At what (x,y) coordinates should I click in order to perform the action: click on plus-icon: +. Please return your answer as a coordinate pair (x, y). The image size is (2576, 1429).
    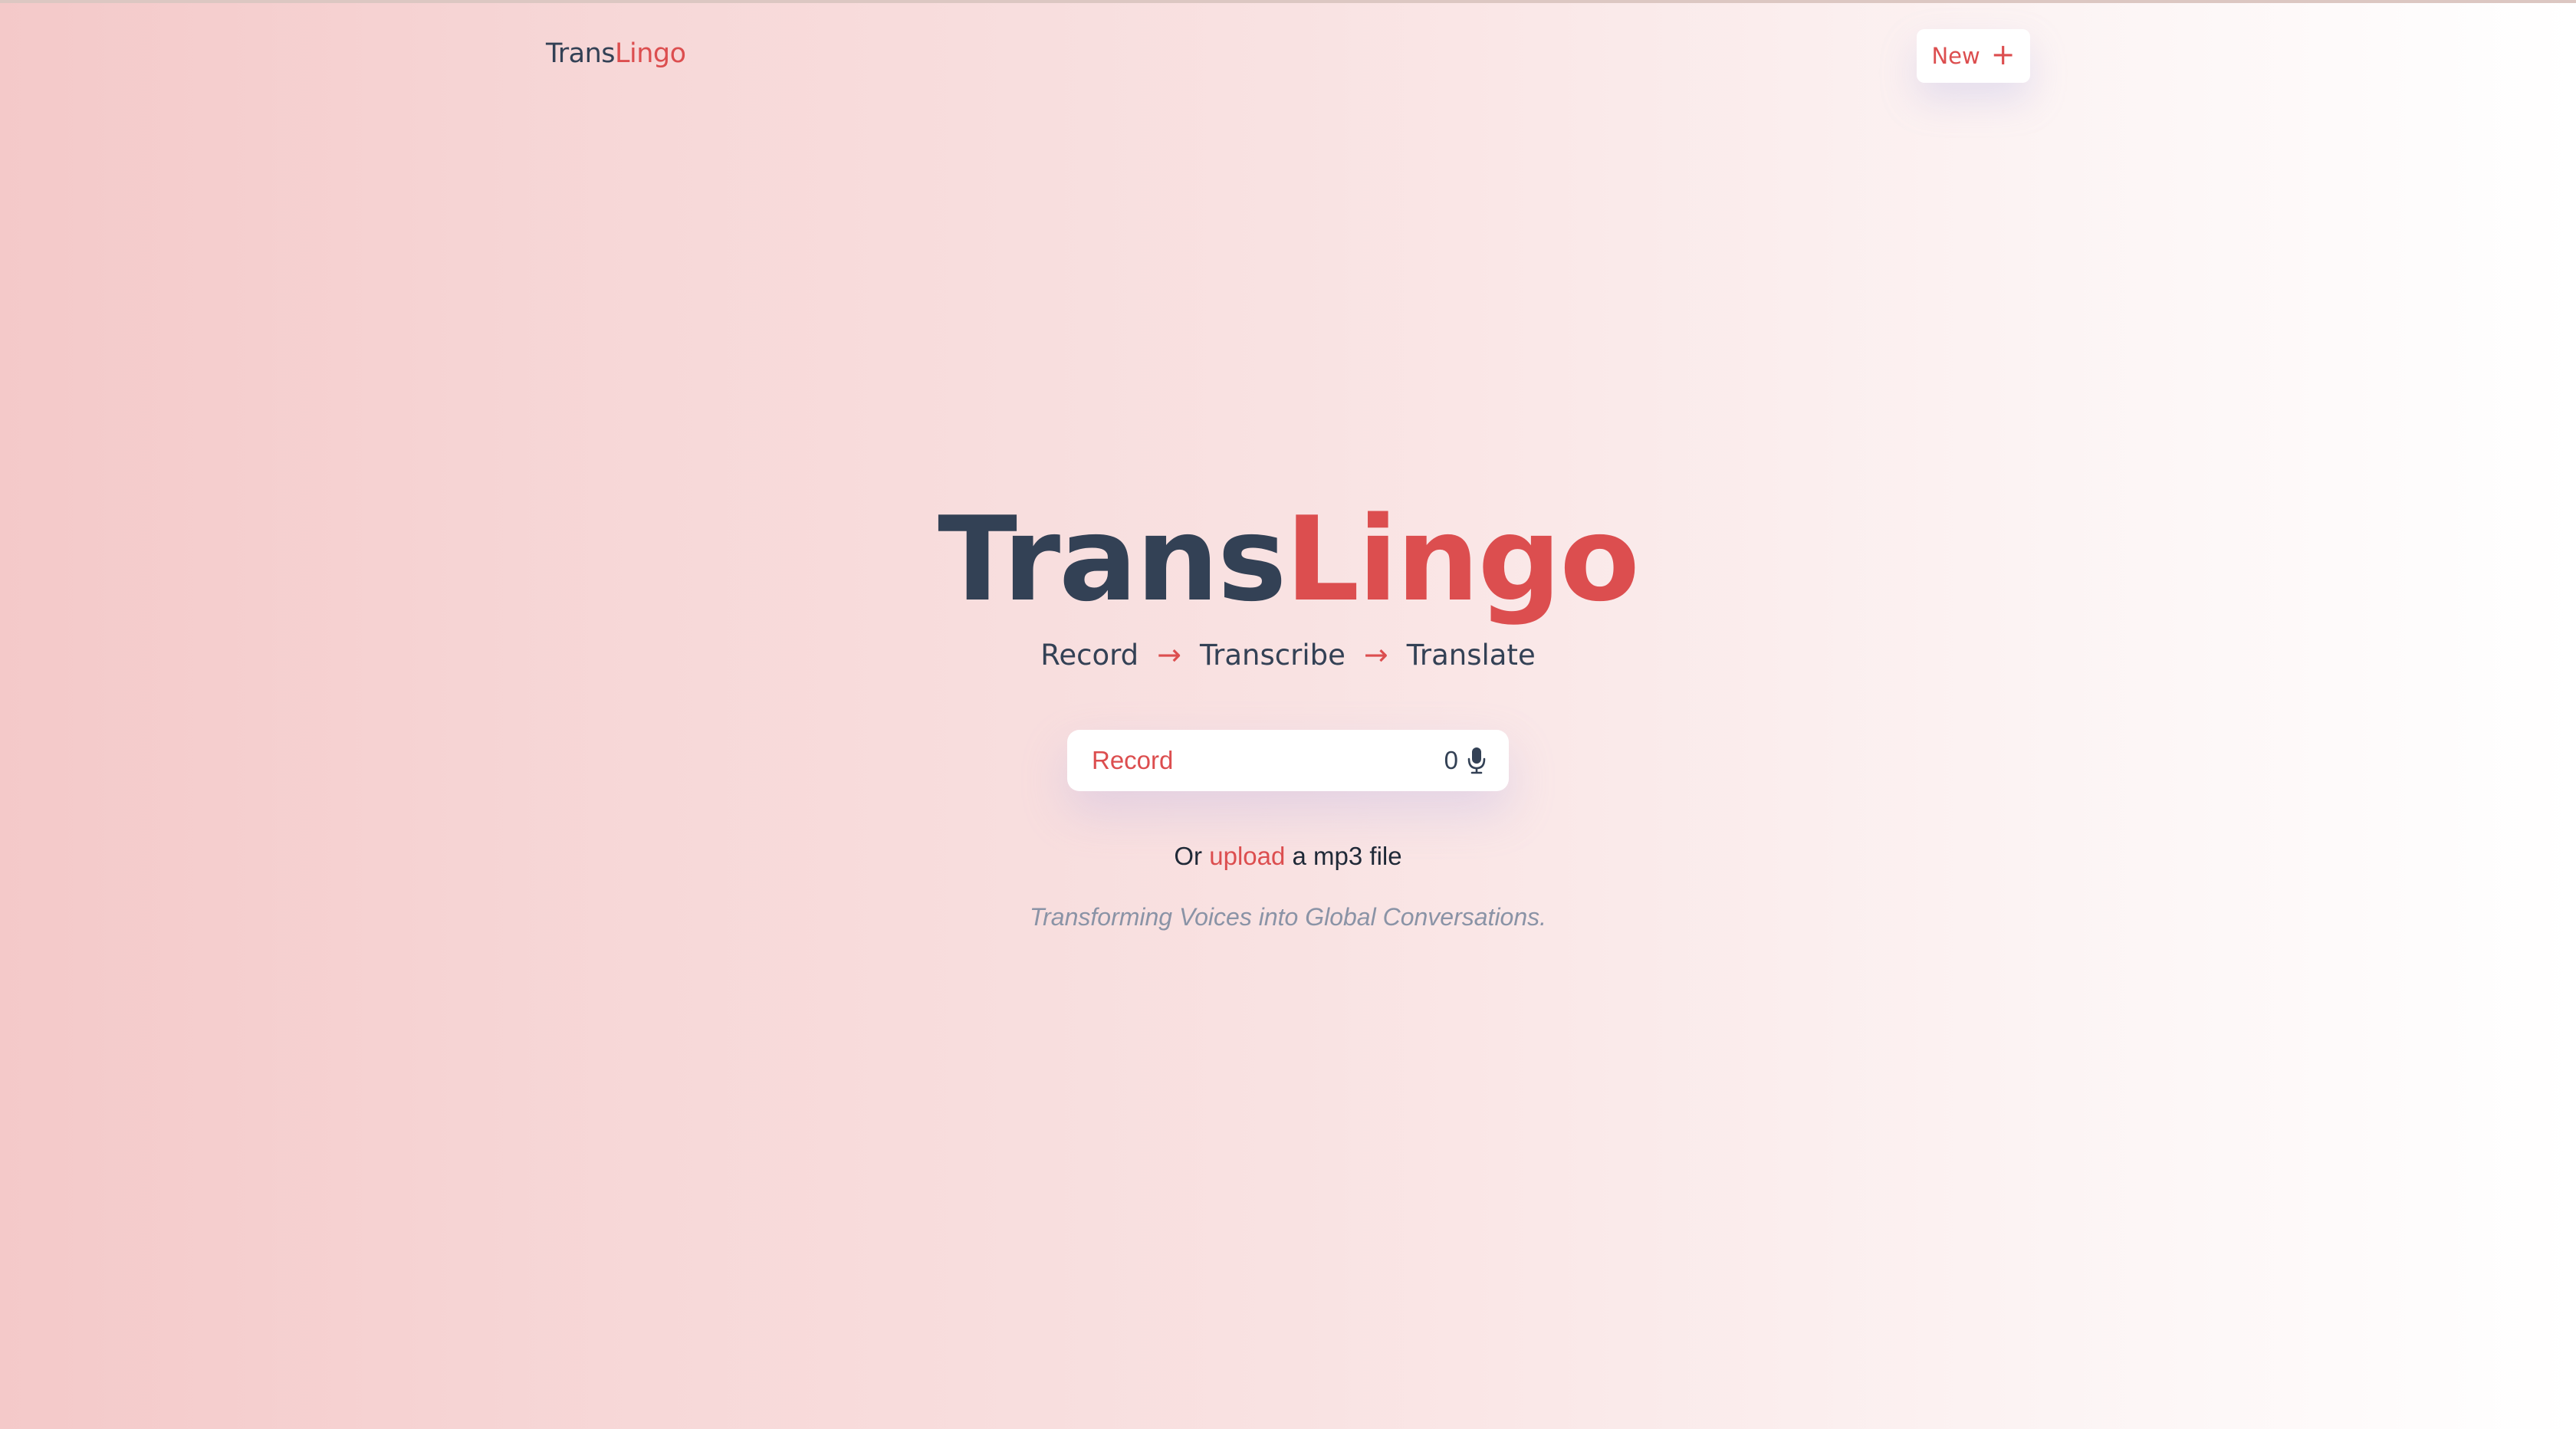
    Looking at the image, I should click on (2003, 54).